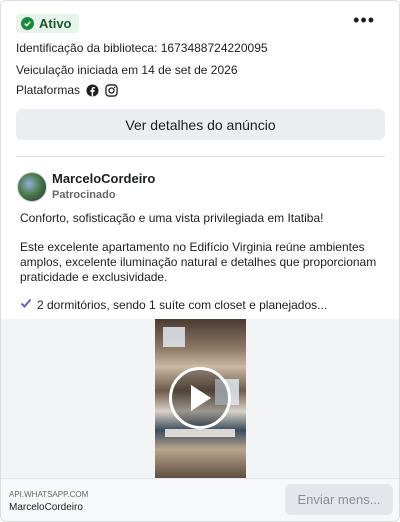  I want to click on check-circle-icon, so click(27, 23).